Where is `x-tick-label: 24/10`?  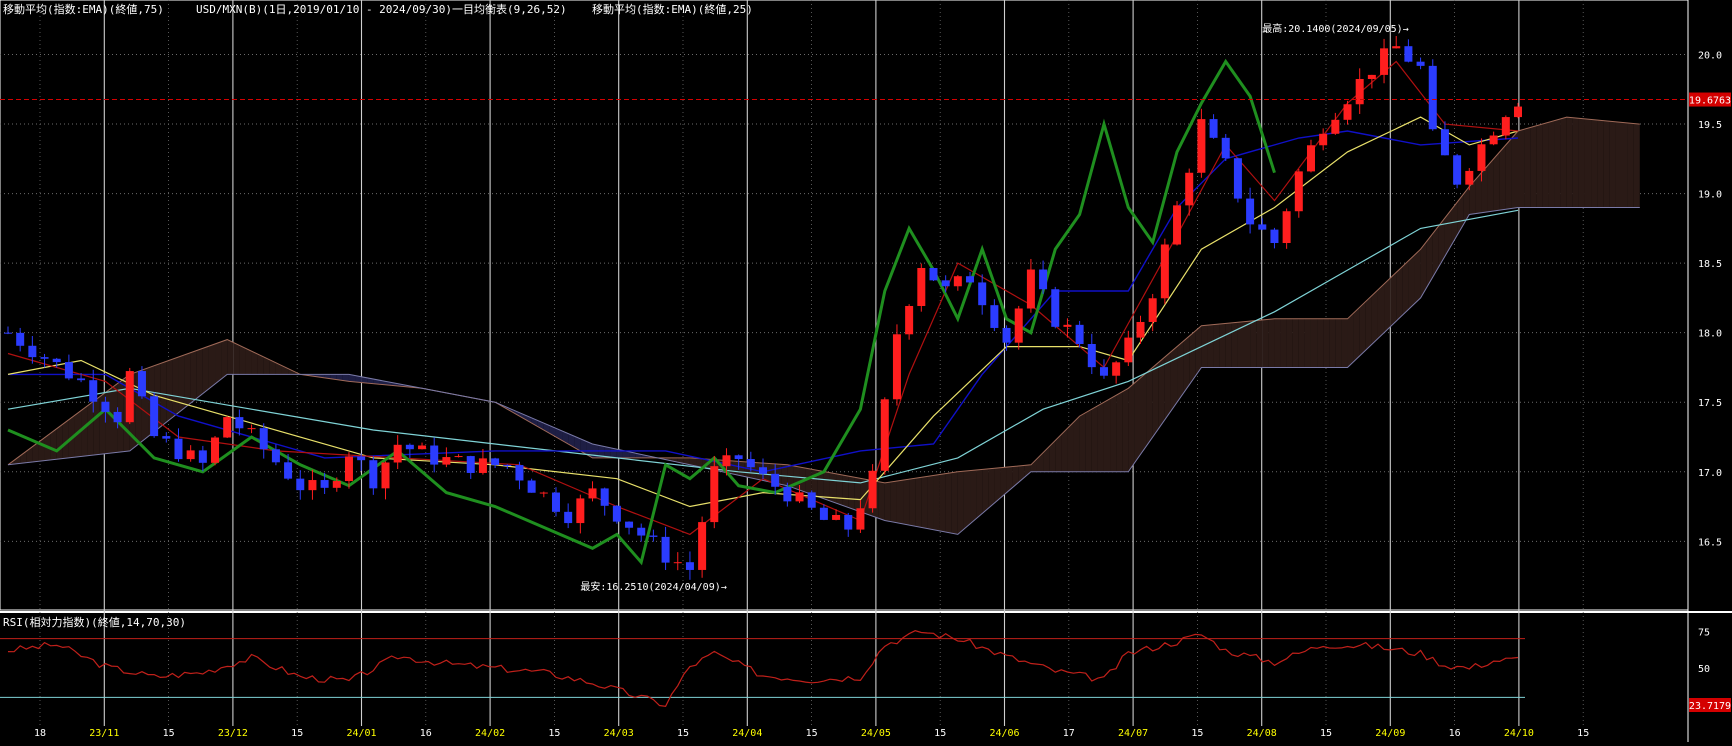
x-tick-label: 24/10 is located at coordinates (1519, 733).